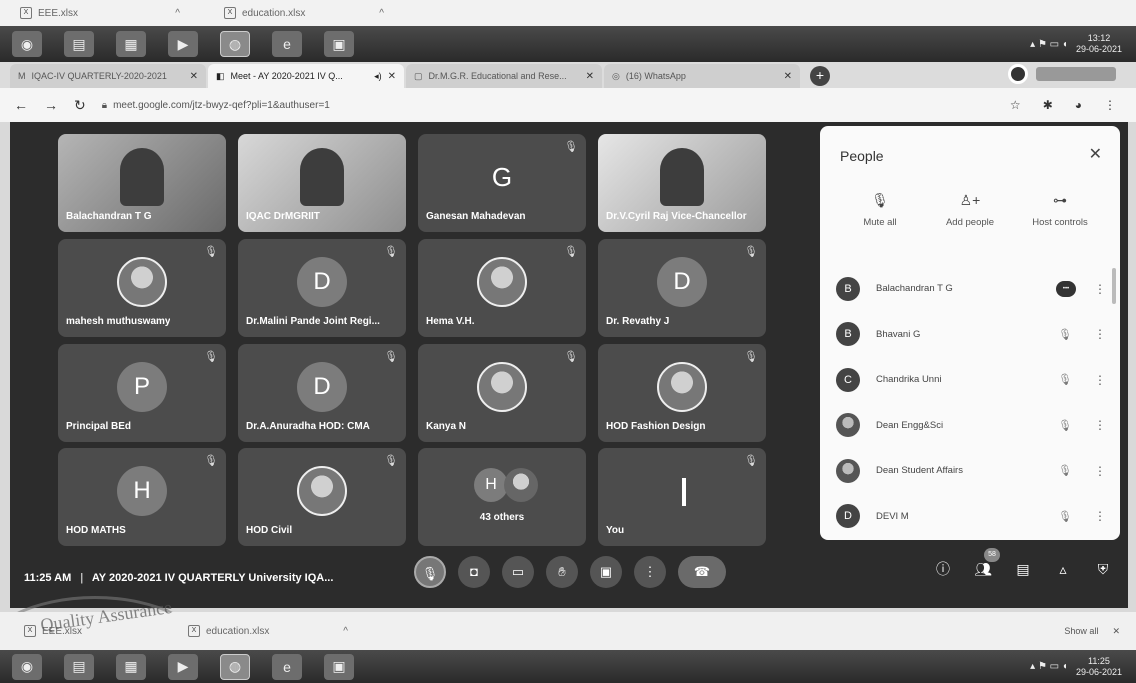 This screenshot has height=683, width=1136. I want to click on participant-tile: 🎙︎ HOD Civil, so click(322, 497).